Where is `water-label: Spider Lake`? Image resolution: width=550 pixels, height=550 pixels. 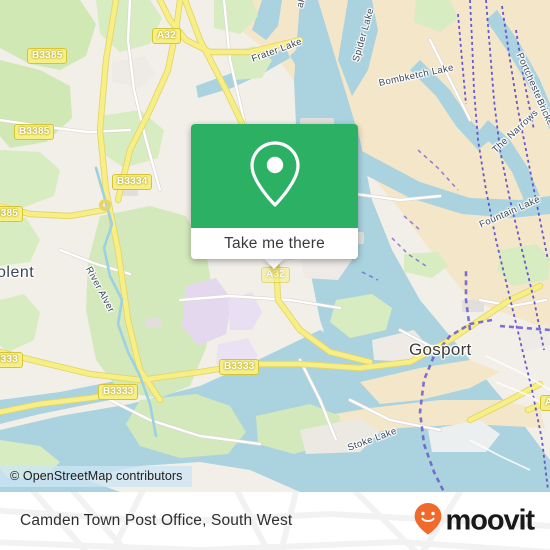
water-label: Spider Lake is located at coordinates (363, 35).